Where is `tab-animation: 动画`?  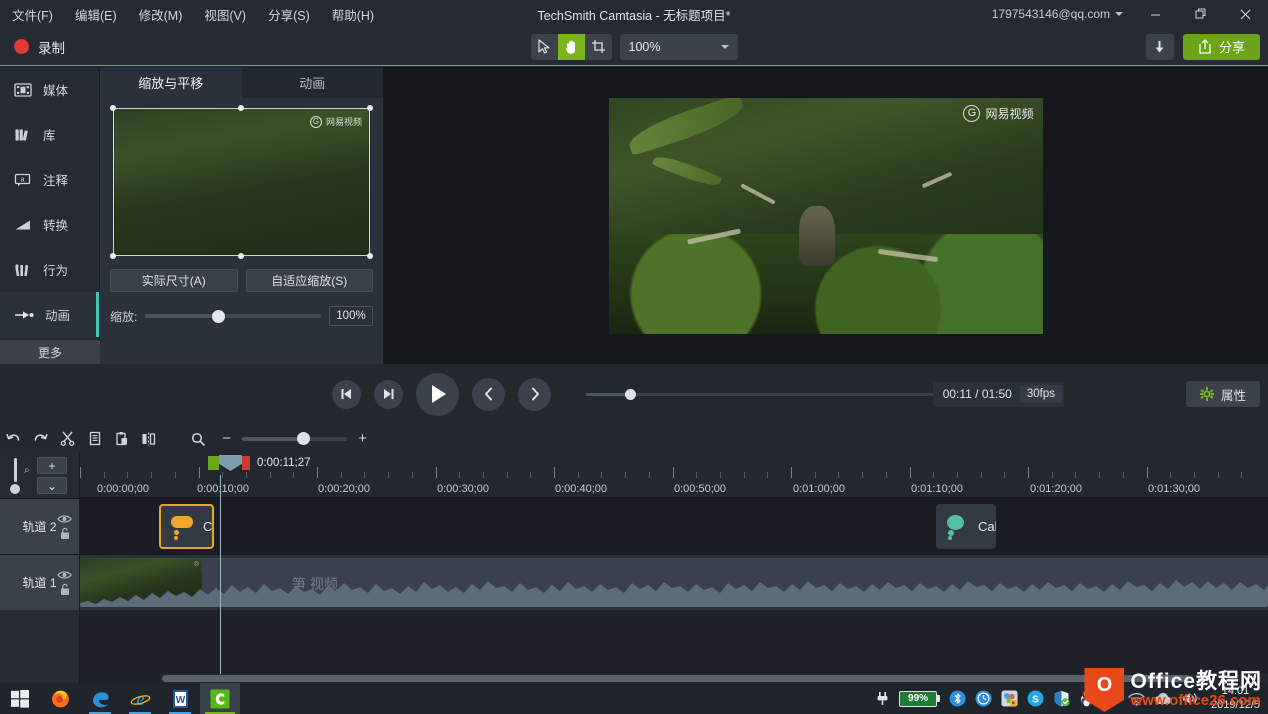 tab-animation: 动画 is located at coordinates (313, 82).